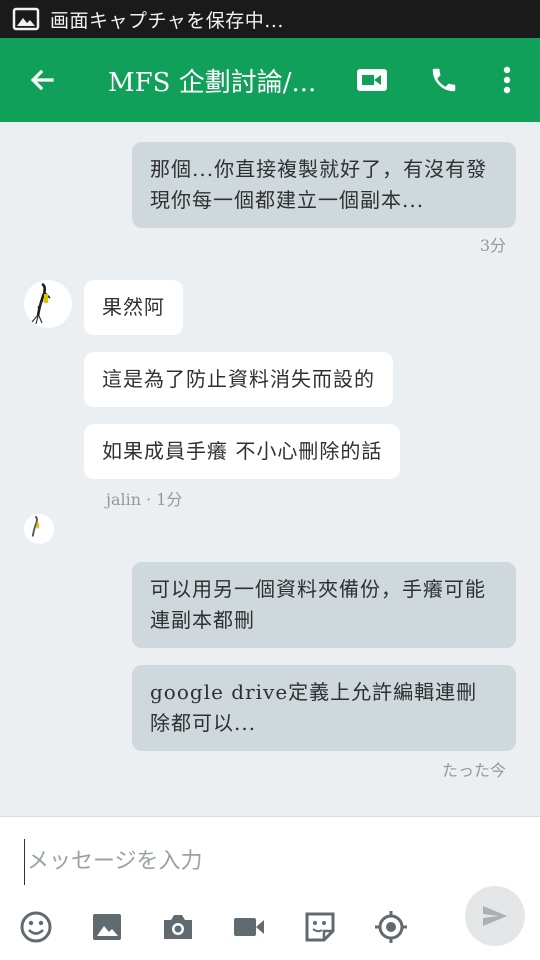 The width and height of the screenshot is (540, 960). I want to click on sticker-button, so click(320, 927).